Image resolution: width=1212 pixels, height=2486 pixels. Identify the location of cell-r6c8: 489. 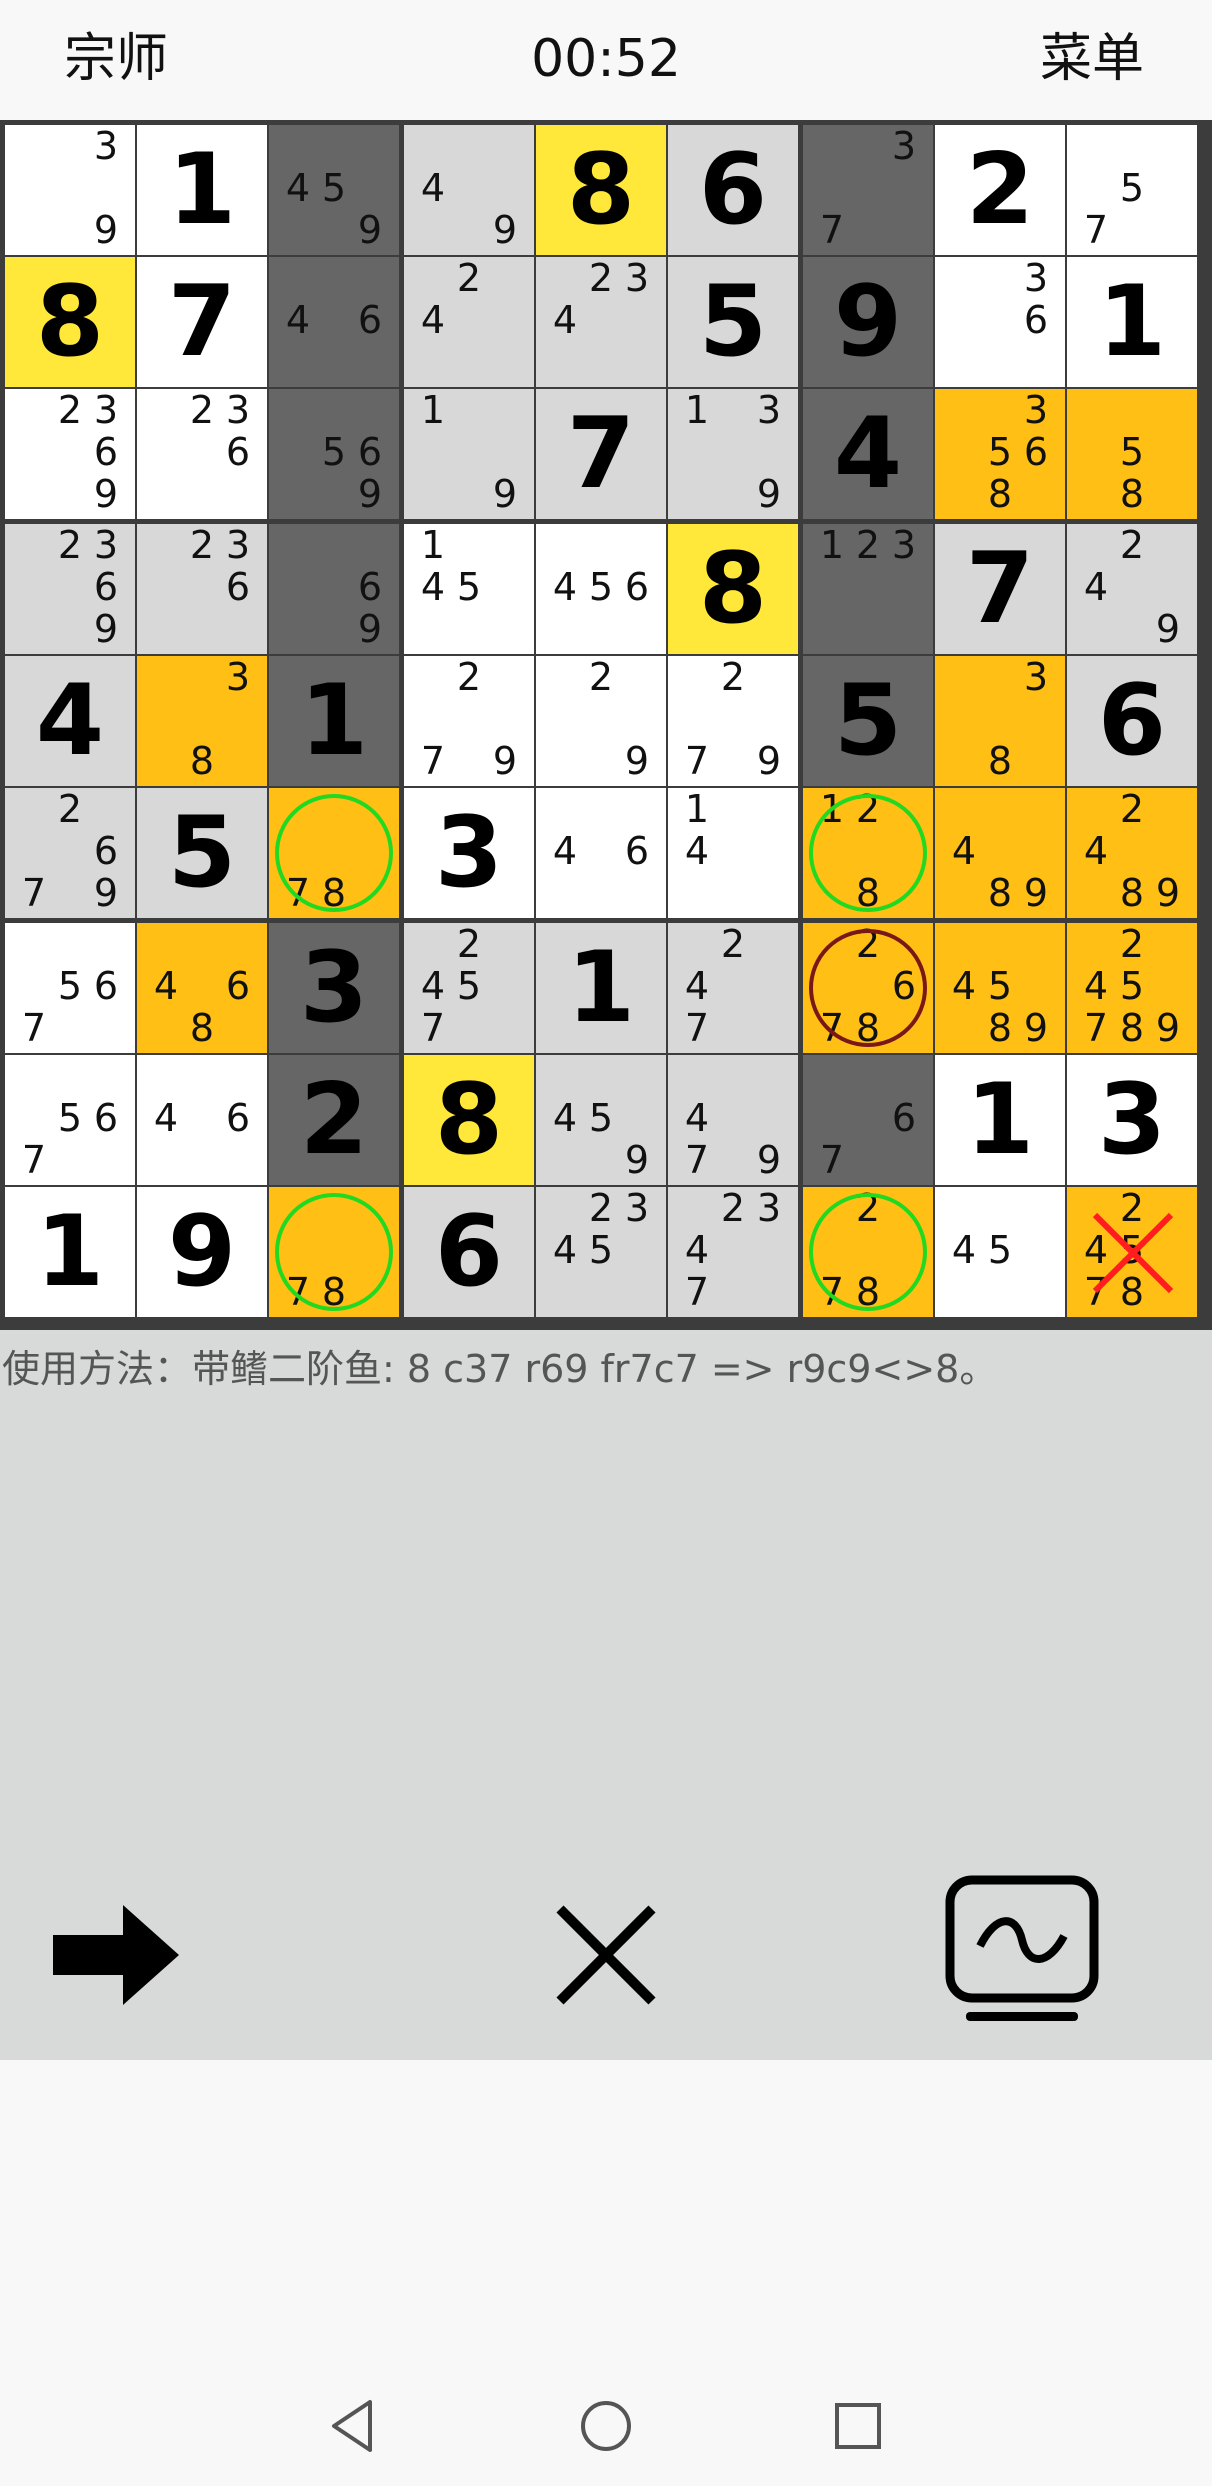
(1000, 853).